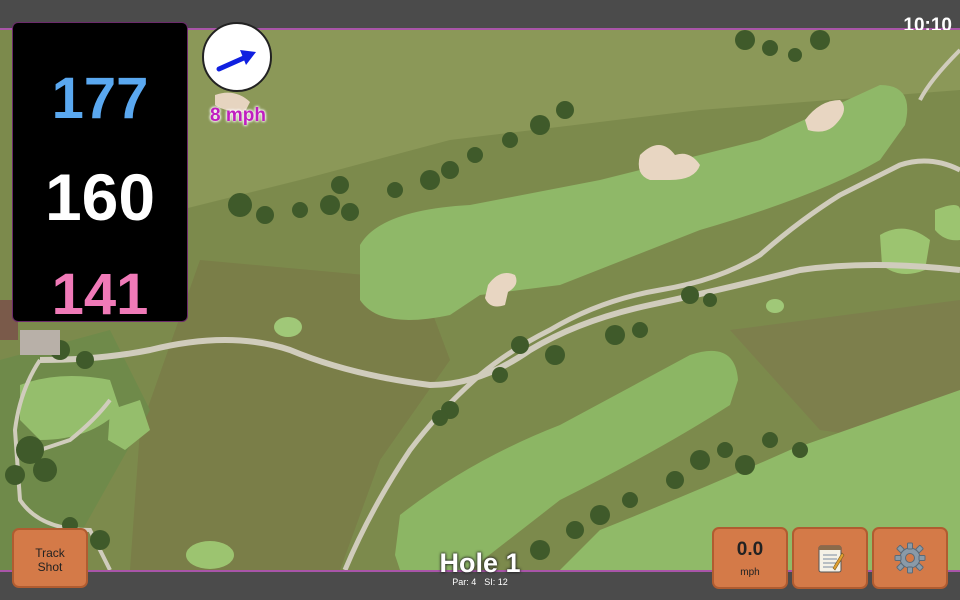 The width and height of the screenshot is (960, 600). Describe the element at coordinates (100, 98) in the screenshot. I see `back-distance: 177` at that location.